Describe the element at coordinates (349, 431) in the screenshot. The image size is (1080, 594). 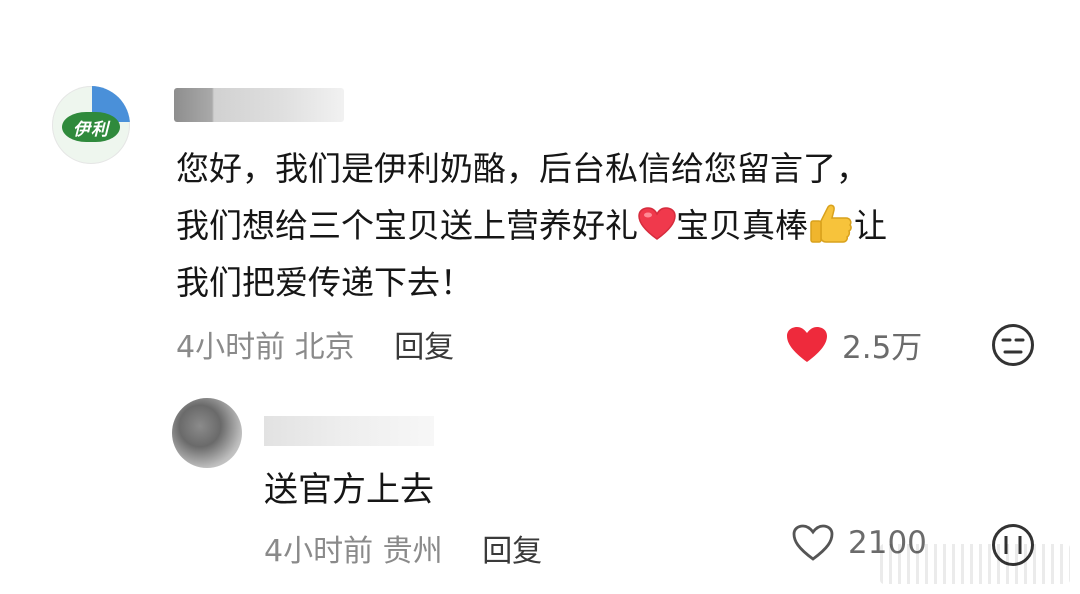
I see `reply-username-blurred` at that location.